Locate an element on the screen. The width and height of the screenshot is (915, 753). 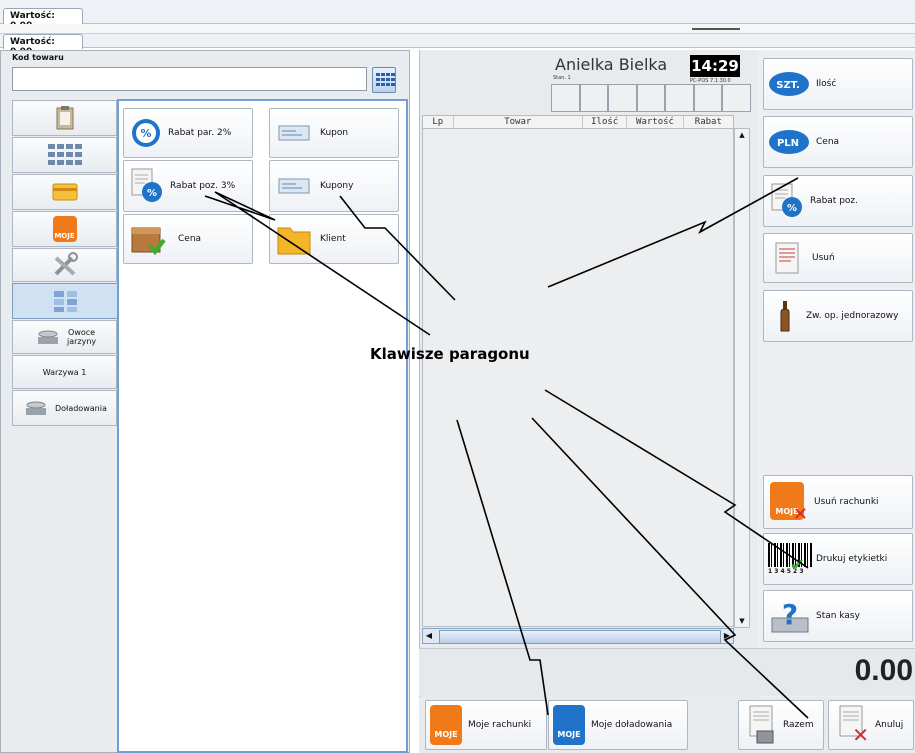
tab-moje: MOJE is located at coordinates (64, 229).